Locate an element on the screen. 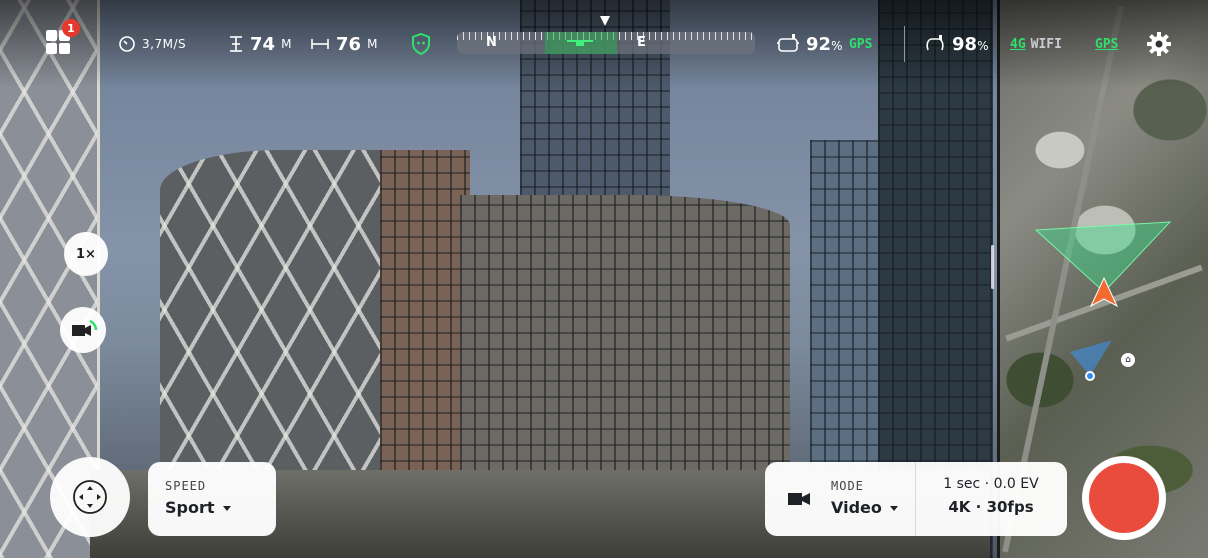 The width and height of the screenshot is (1208, 558). exposure-setting: 1 sec · 0.0 EV is located at coordinates (991, 484).